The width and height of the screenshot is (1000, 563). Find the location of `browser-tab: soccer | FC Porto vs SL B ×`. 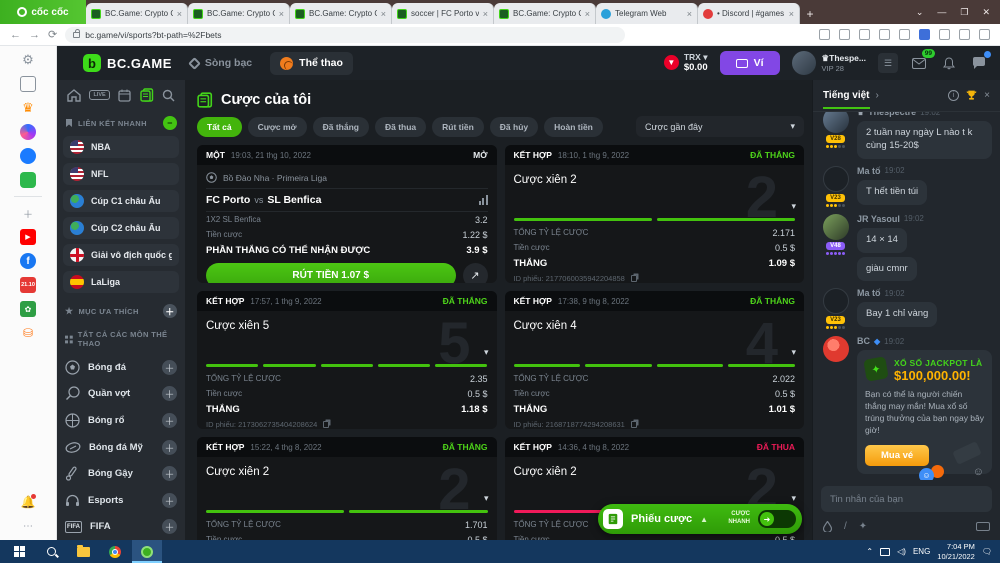

browser-tab: soccer | FC Porto vs SL B × is located at coordinates (443, 13).